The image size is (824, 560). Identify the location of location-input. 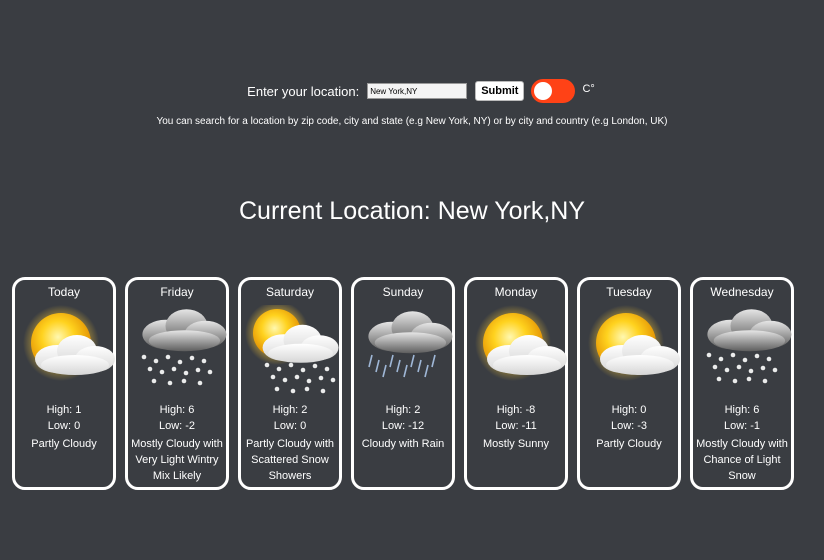
(417, 91).